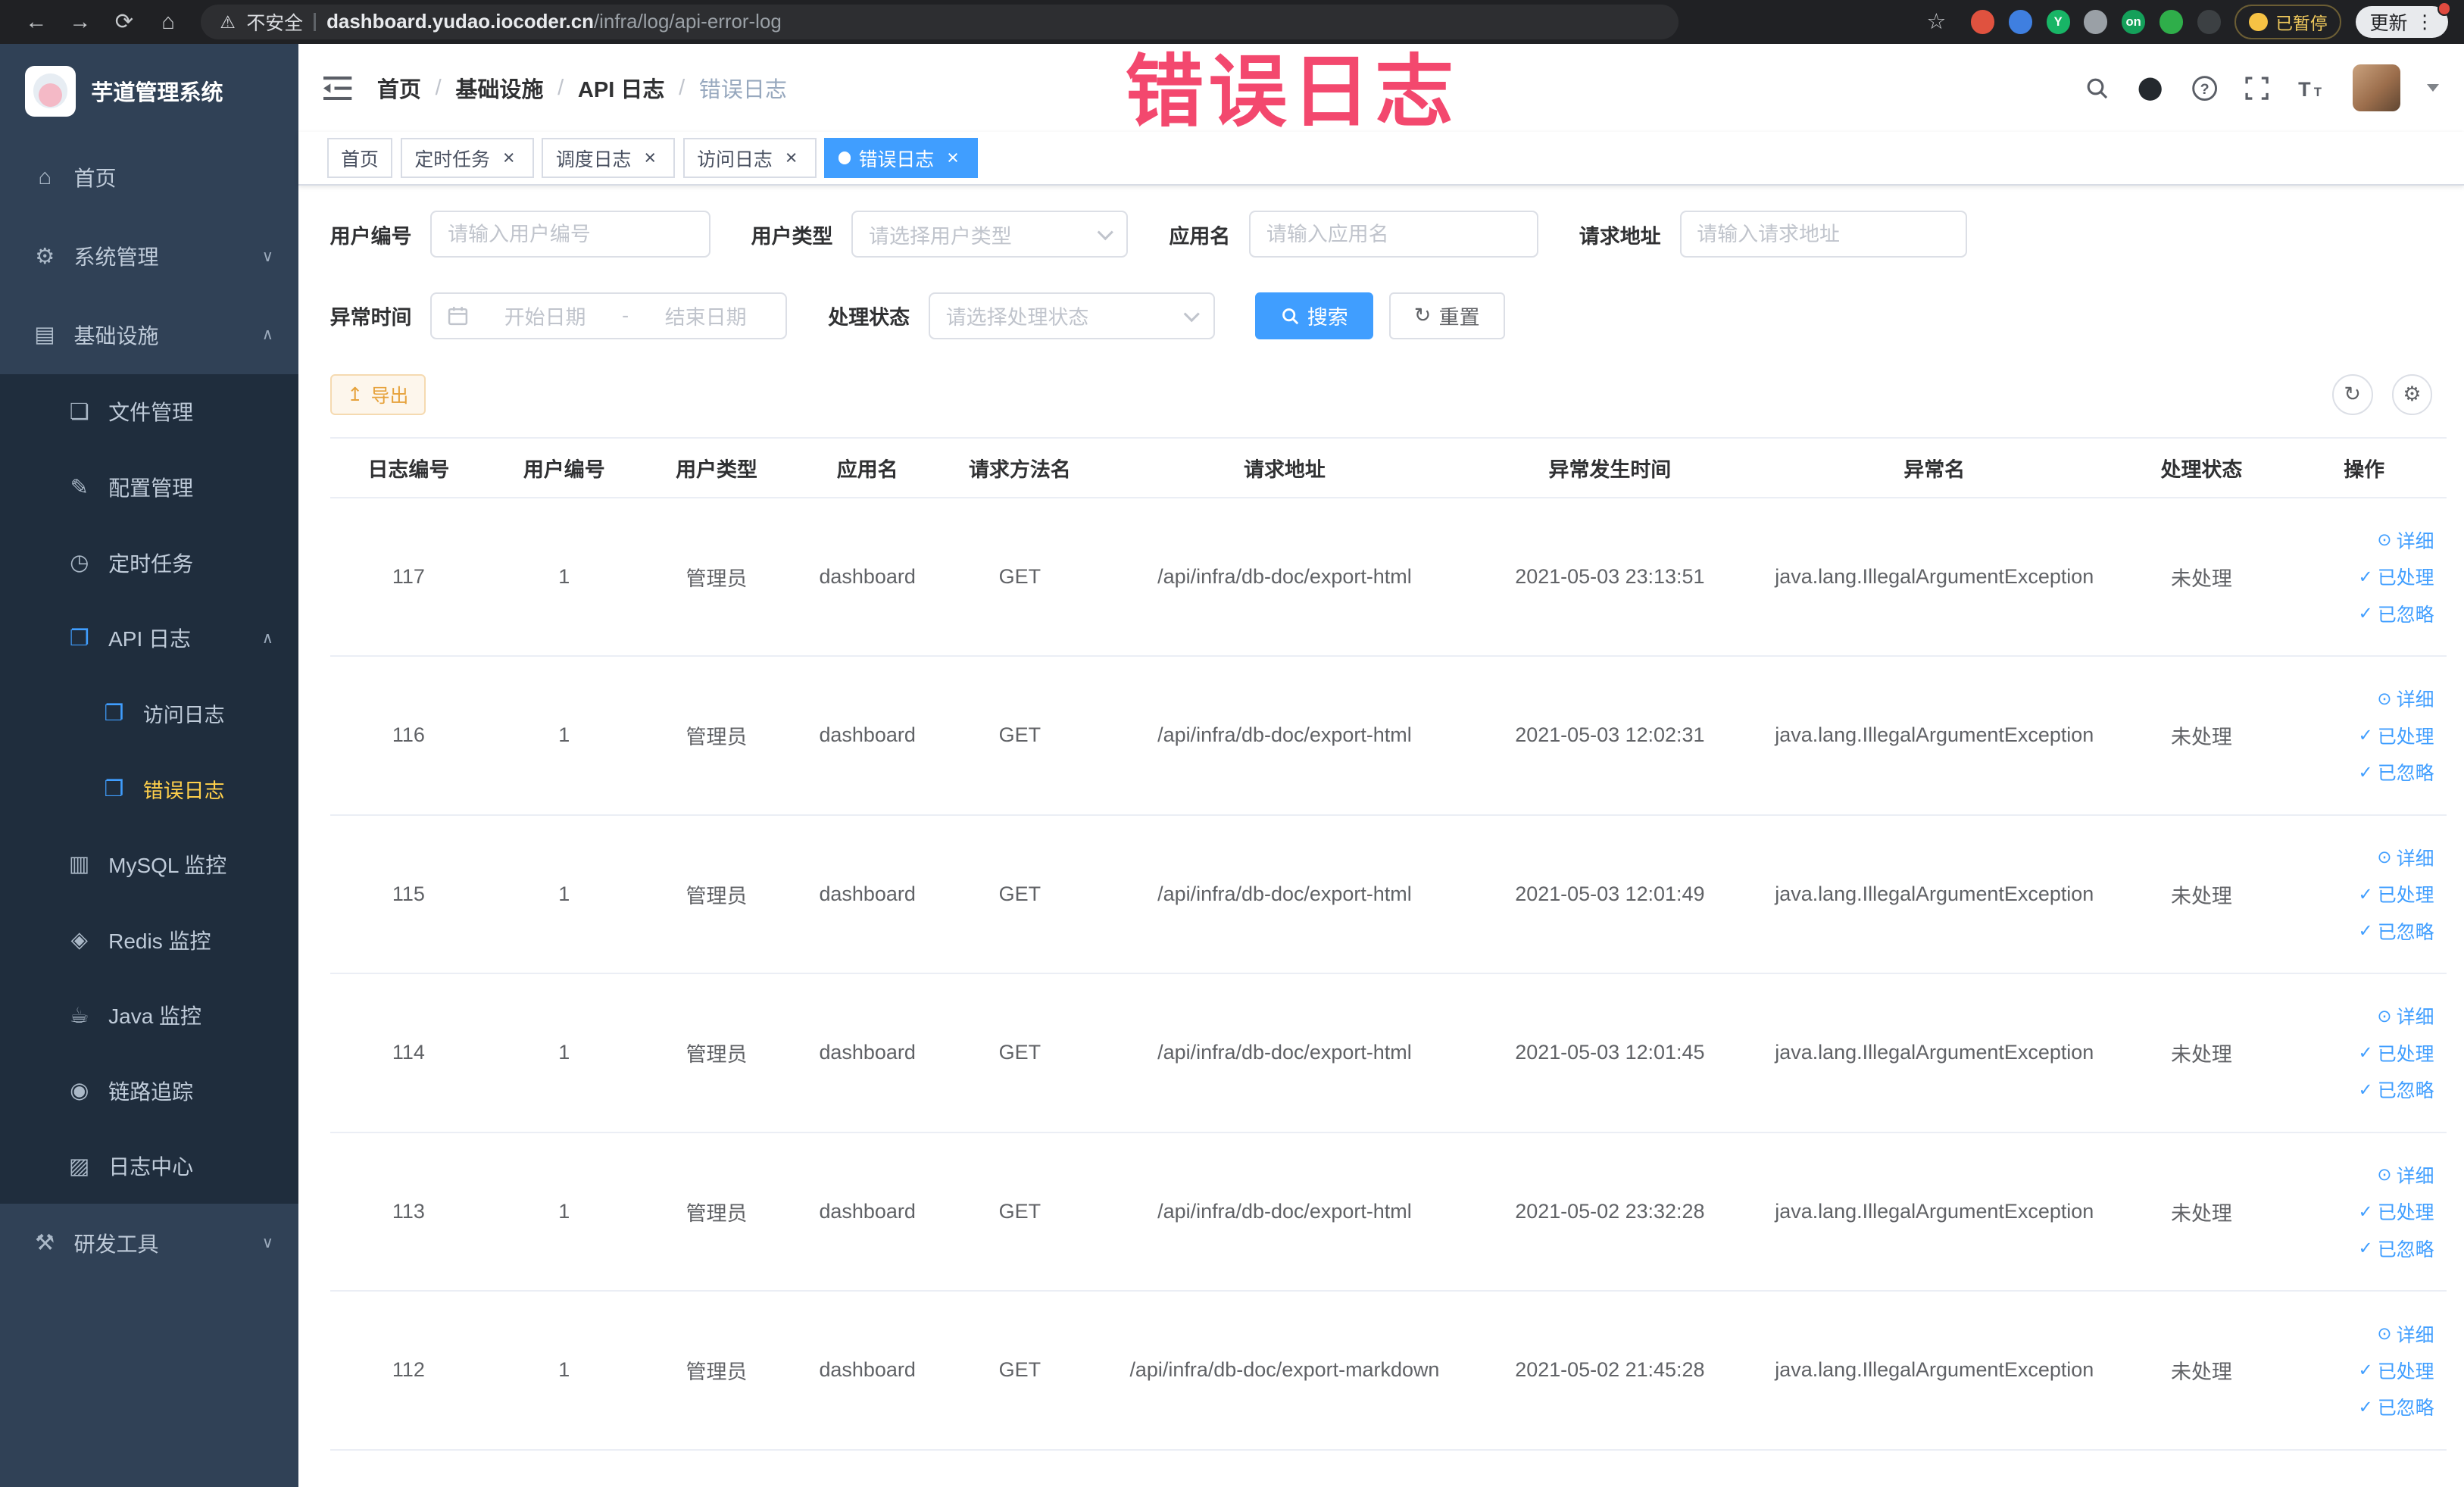 This screenshot has width=2464, height=1487. Describe the element at coordinates (149, 178) in the screenshot. I see `sidebar-item: ⌂ 首页` at that location.